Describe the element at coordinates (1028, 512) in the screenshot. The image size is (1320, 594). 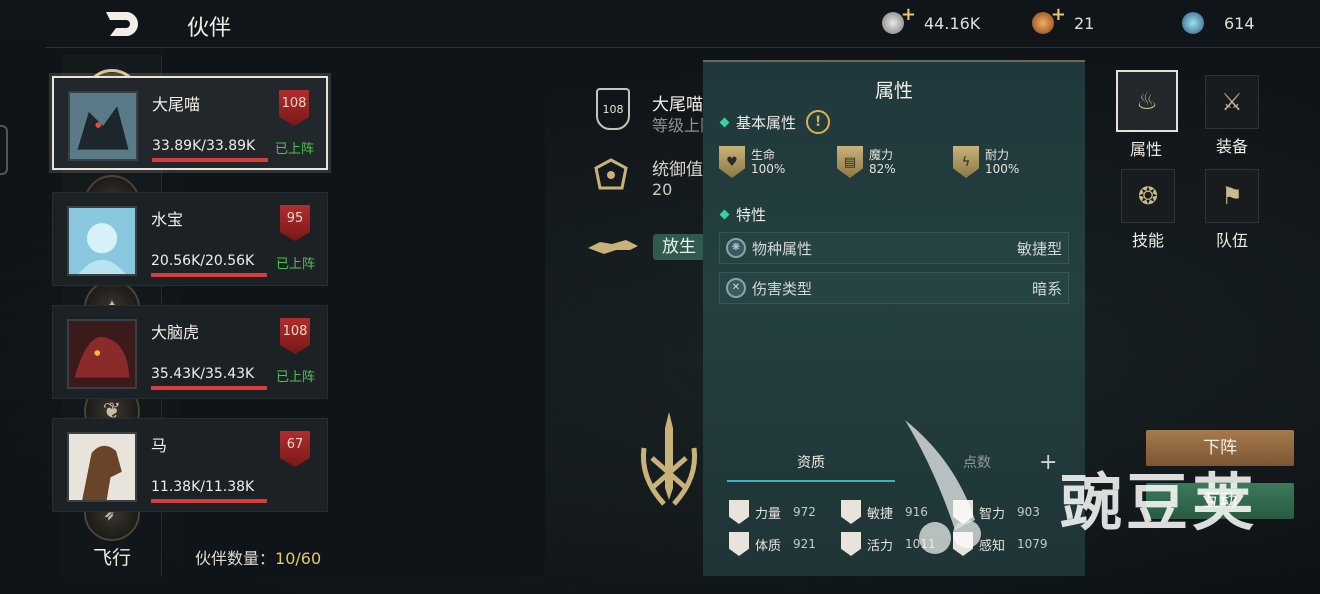
I see `stat-value: 903` at that location.